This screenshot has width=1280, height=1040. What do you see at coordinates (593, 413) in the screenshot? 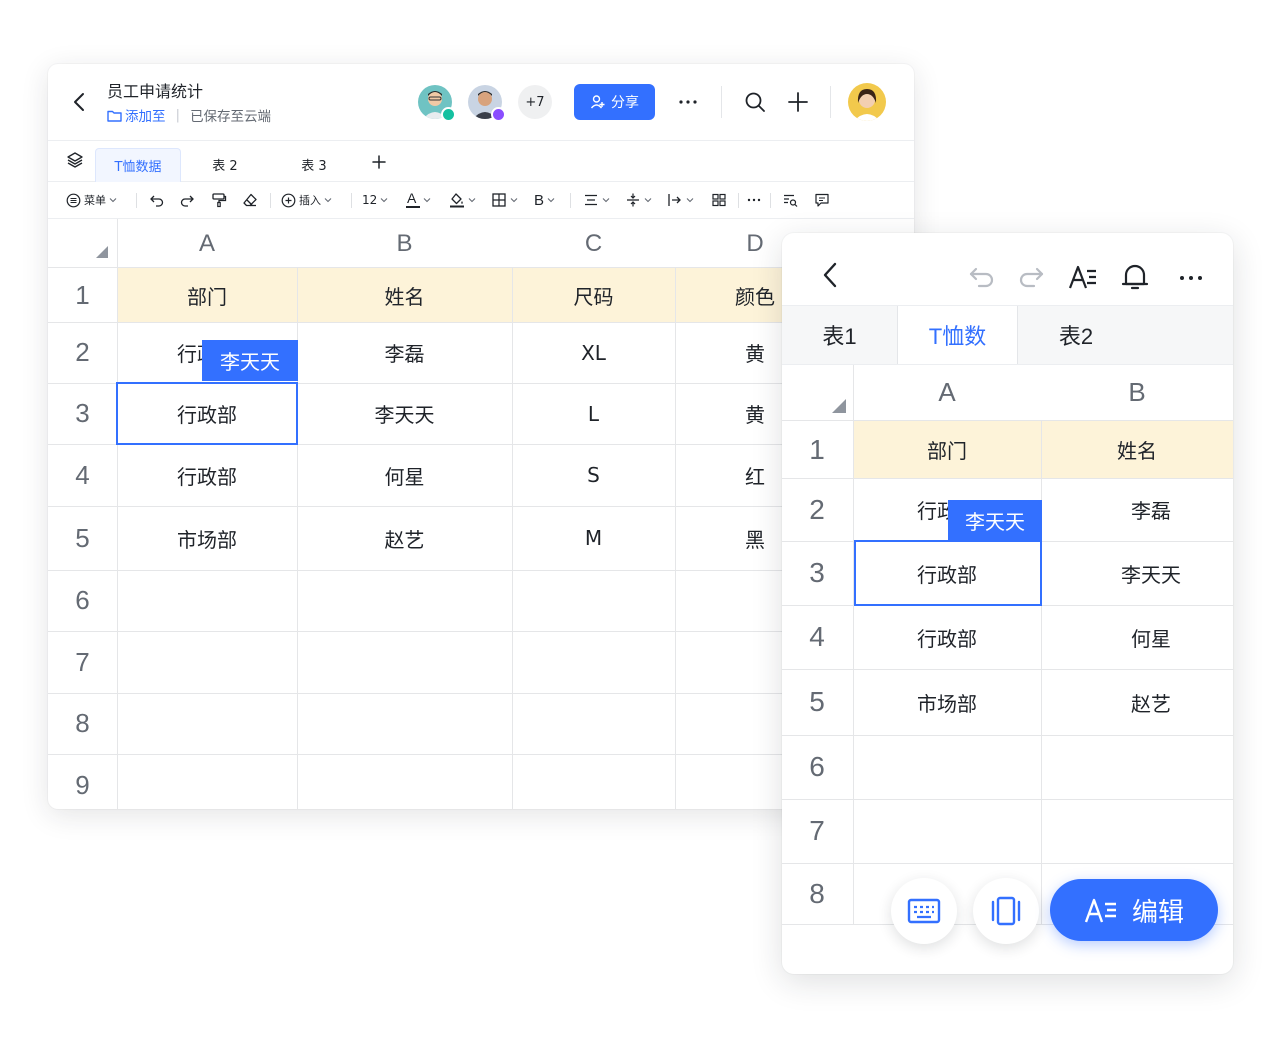
I see `table-cell: L` at bounding box center [593, 413].